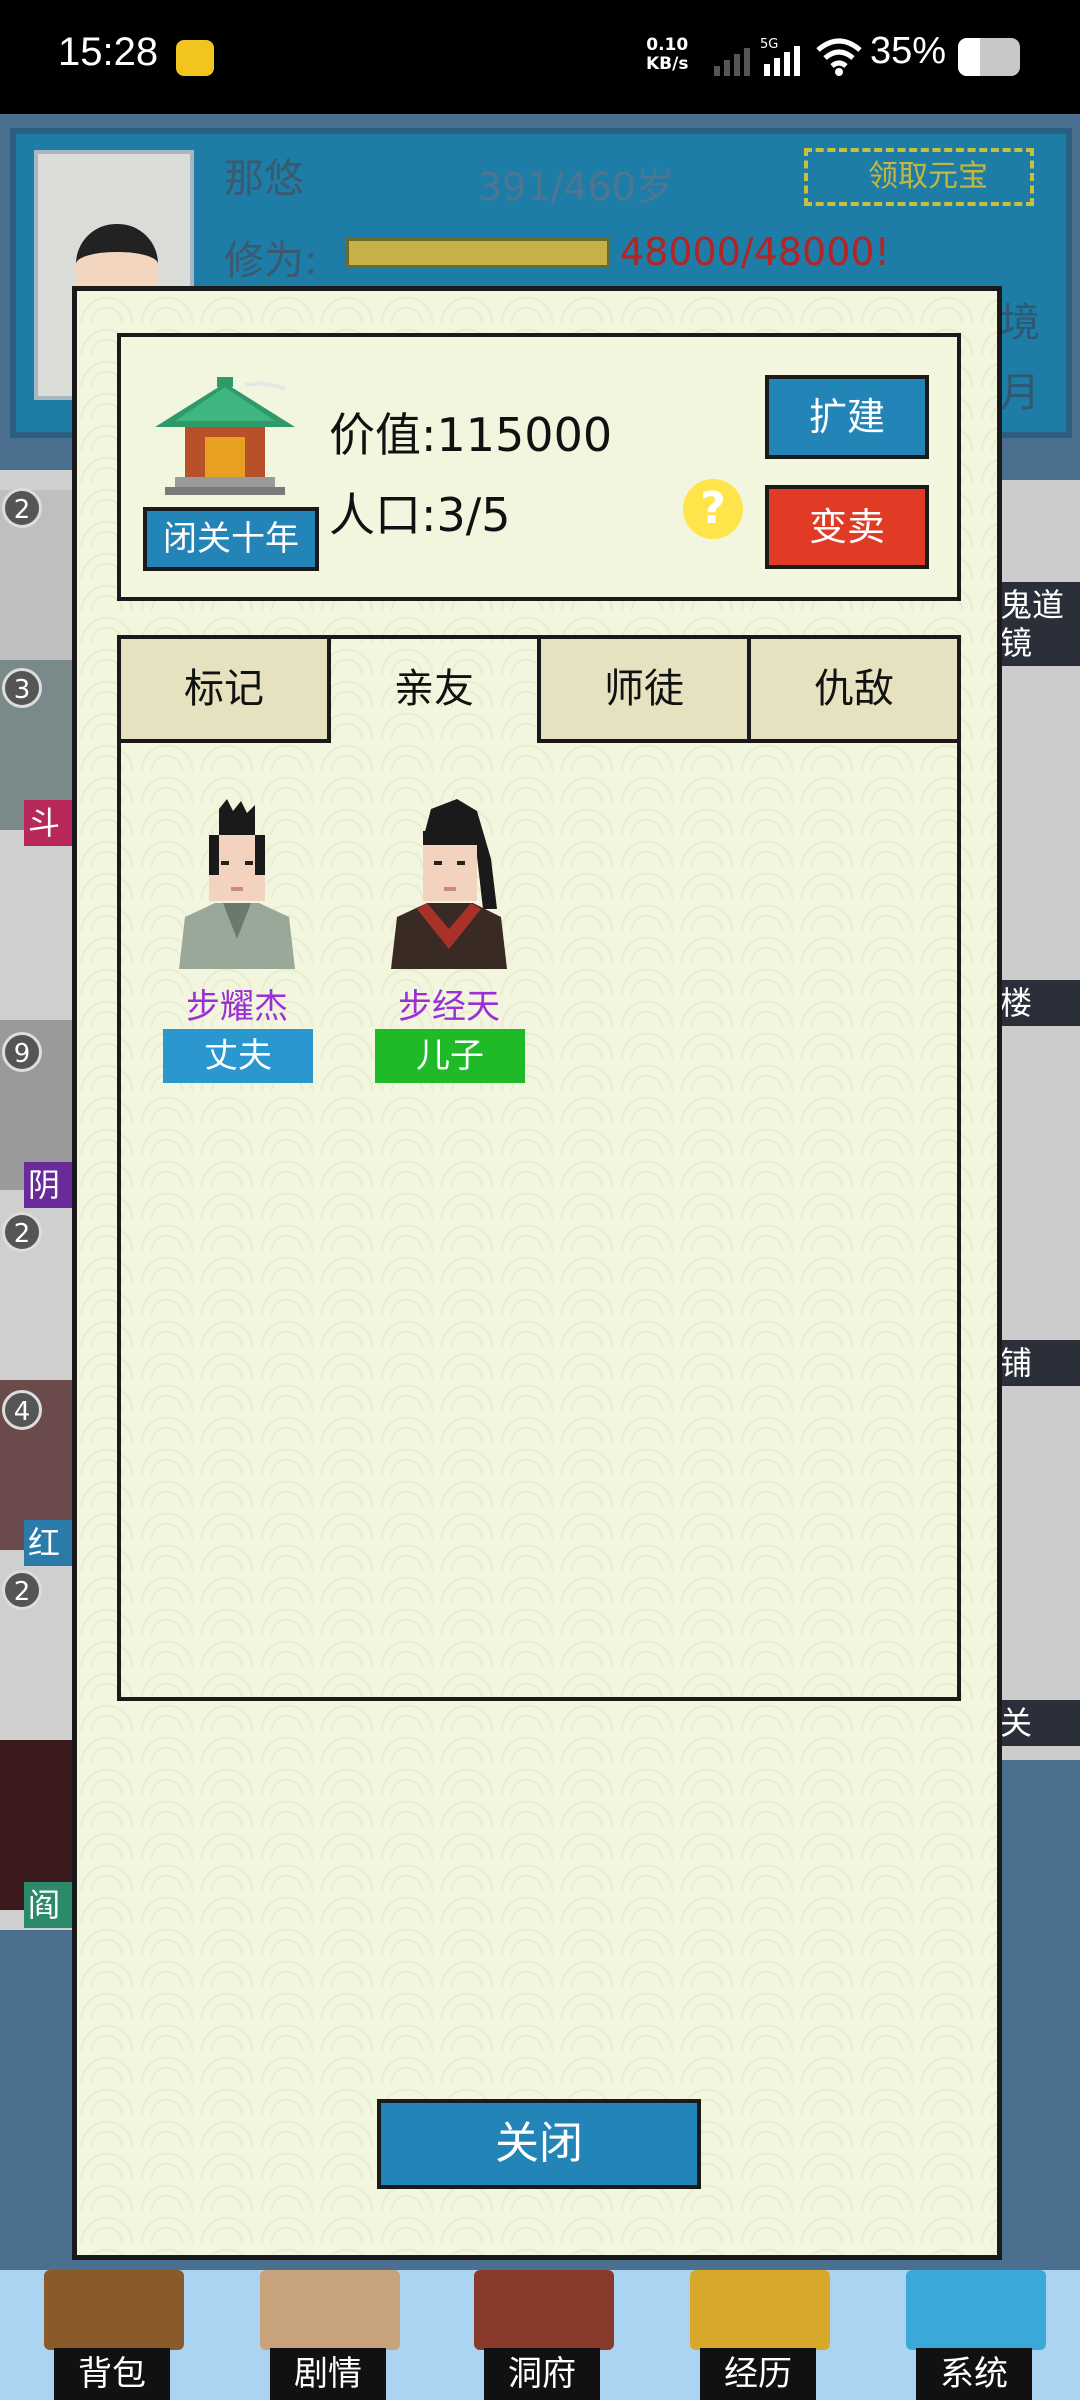 Image resolution: width=1080 pixels, height=2400 pixels. Describe the element at coordinates (539, 467) in the screenshot. I see `dwelling-info-panel: 闭关十年 价值:115000 人口:3/5 ? 扩建 变卖` at that location.